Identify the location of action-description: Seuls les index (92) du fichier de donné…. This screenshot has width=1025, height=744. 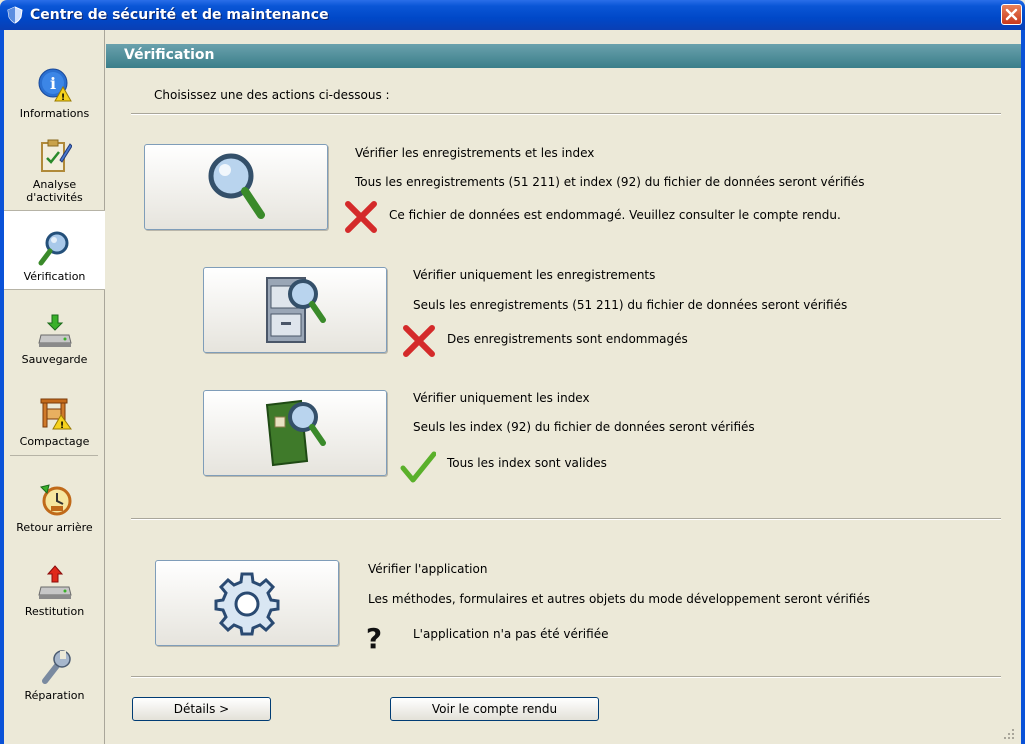
(584, 427).